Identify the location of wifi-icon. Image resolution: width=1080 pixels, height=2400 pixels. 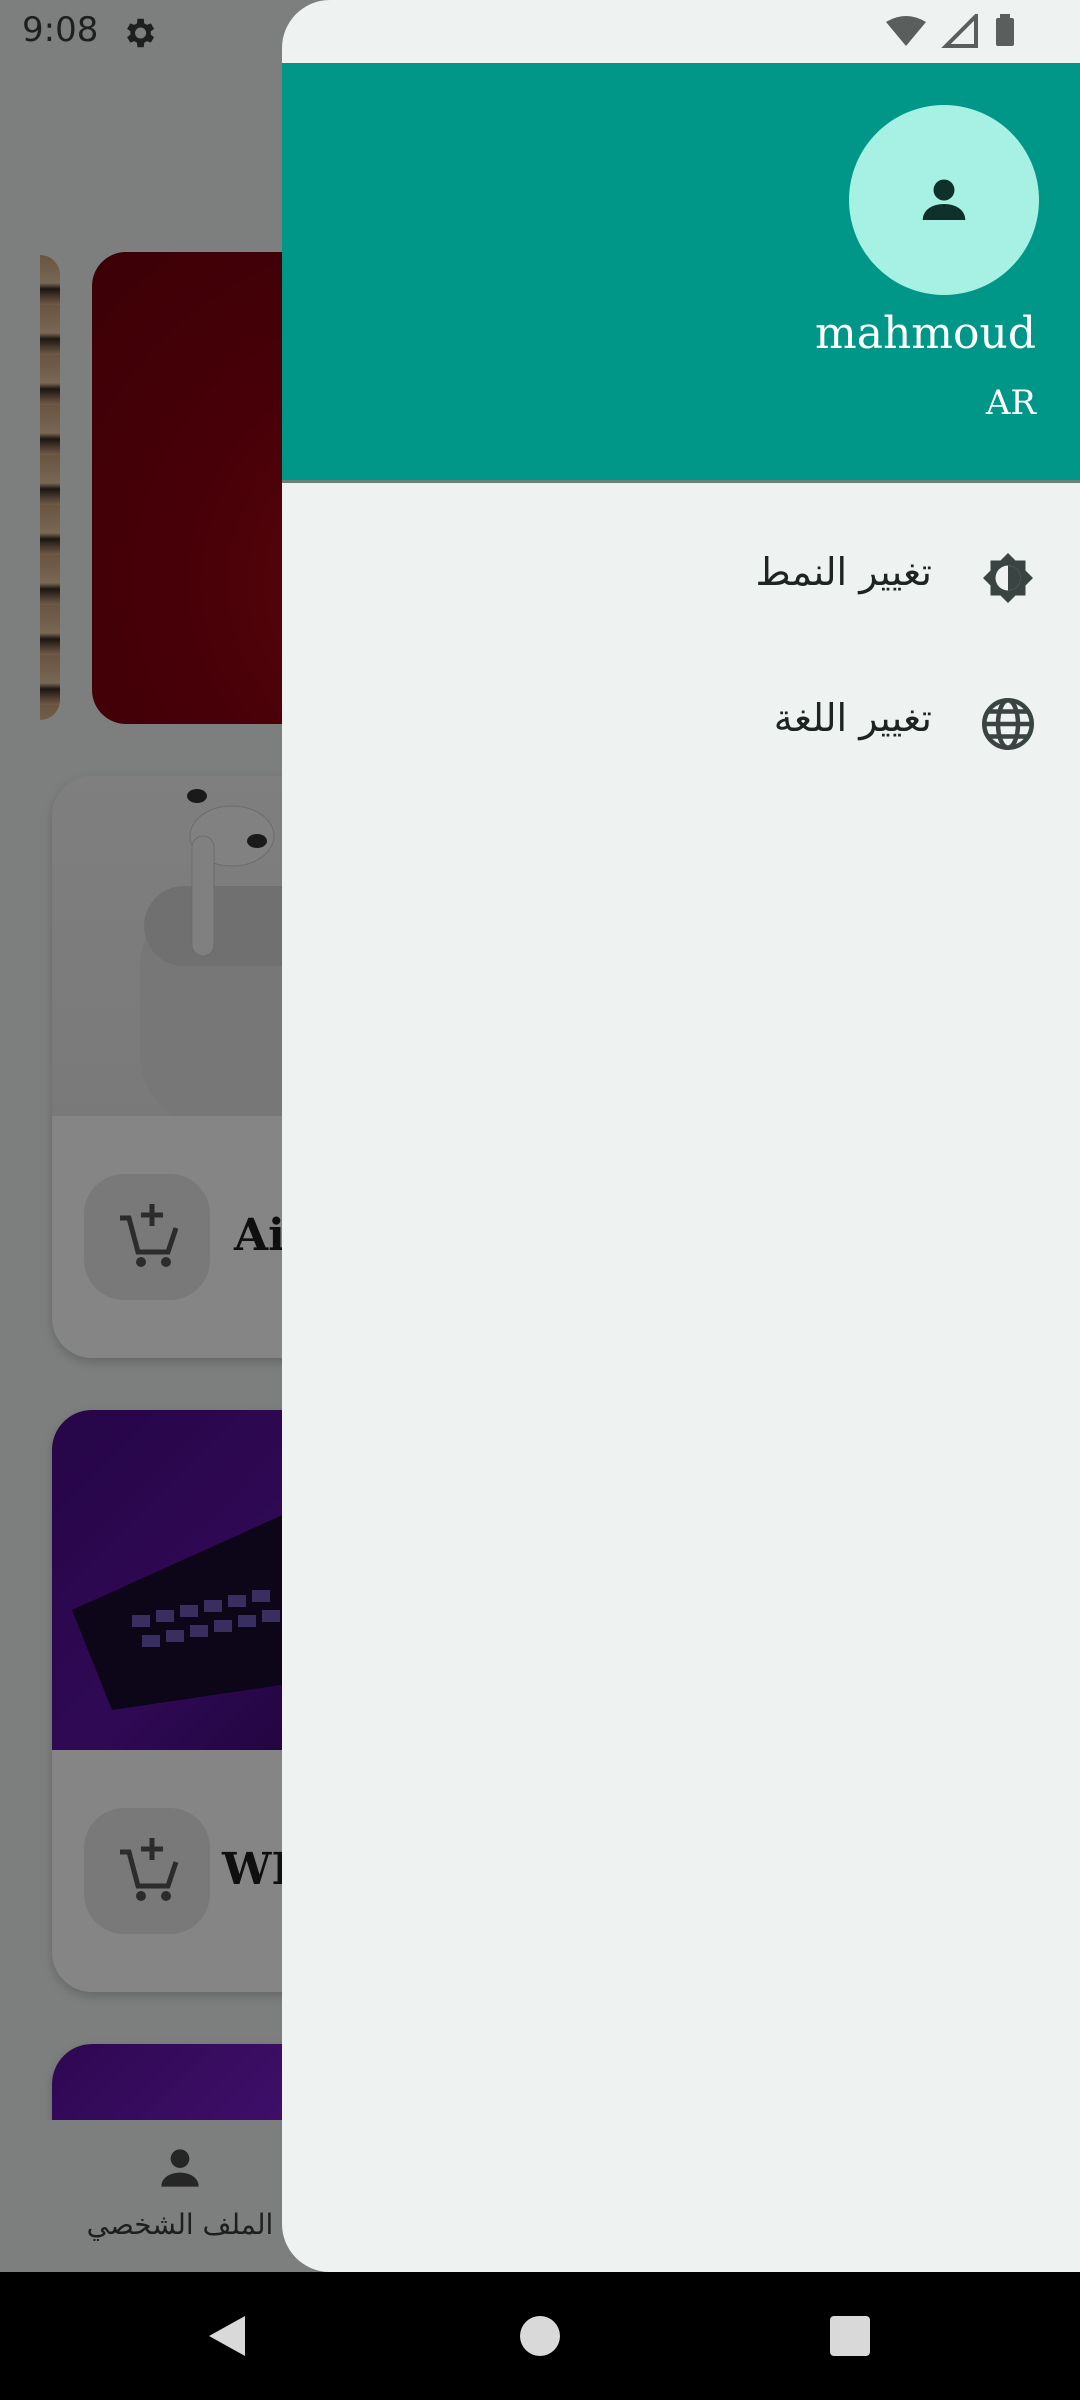
(906, 31).